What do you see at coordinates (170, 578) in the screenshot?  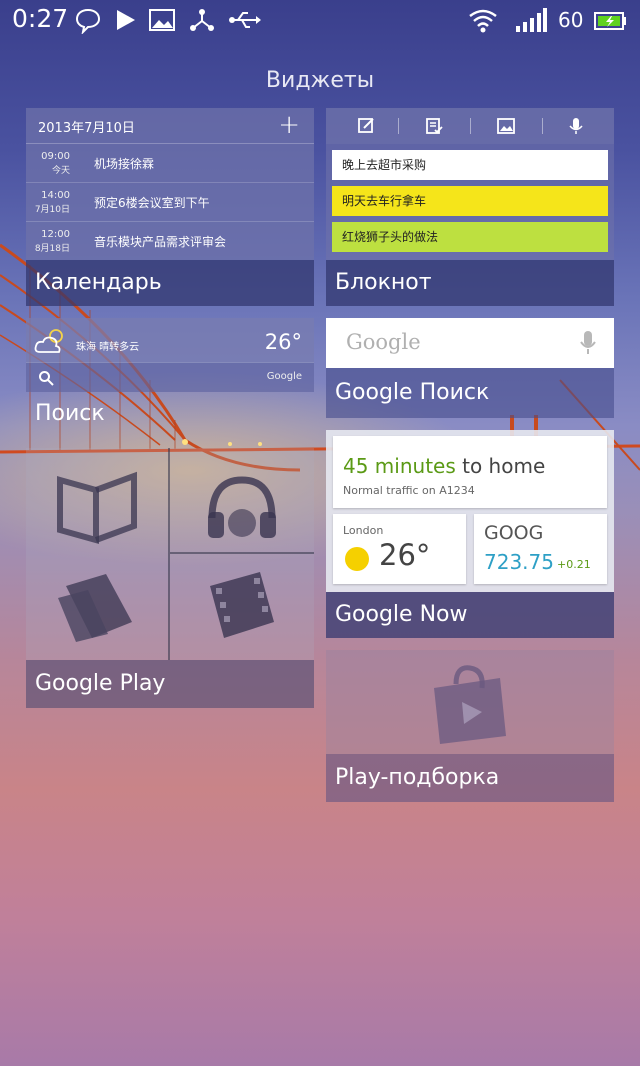 I see `google-play-widget: Google Play` at bounding box center [170, 578].